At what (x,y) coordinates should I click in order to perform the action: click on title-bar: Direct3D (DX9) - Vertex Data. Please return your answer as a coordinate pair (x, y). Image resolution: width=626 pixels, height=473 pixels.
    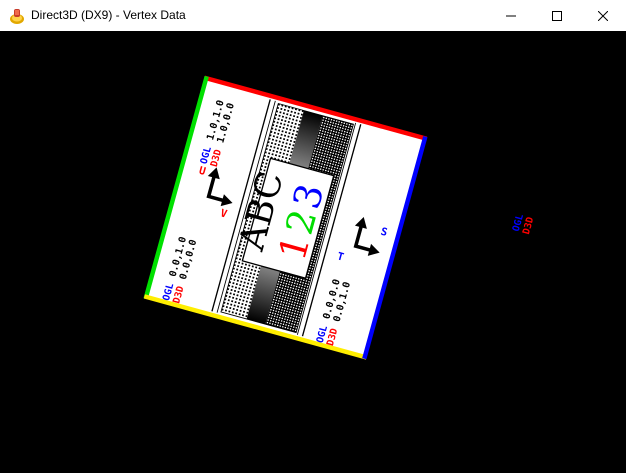
    Looking at the image, I should click on (313, 16).